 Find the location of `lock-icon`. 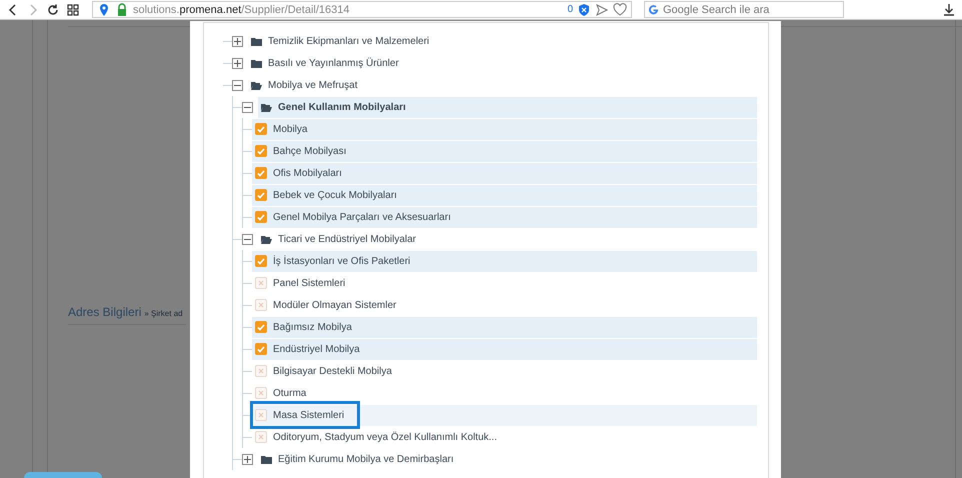

lock-icon is located at coordinates (122, 9).